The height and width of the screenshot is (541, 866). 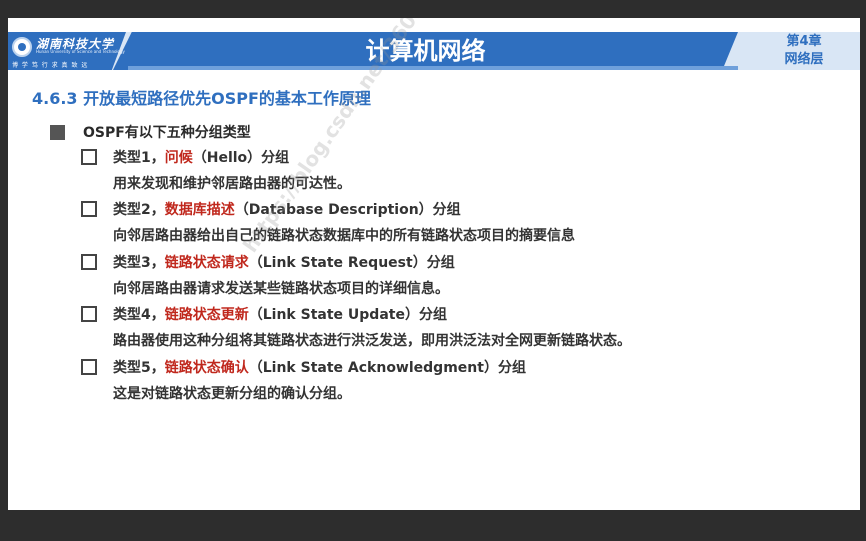 I want to click on slide-title: 计算机网络, so click(x=425, y=51).